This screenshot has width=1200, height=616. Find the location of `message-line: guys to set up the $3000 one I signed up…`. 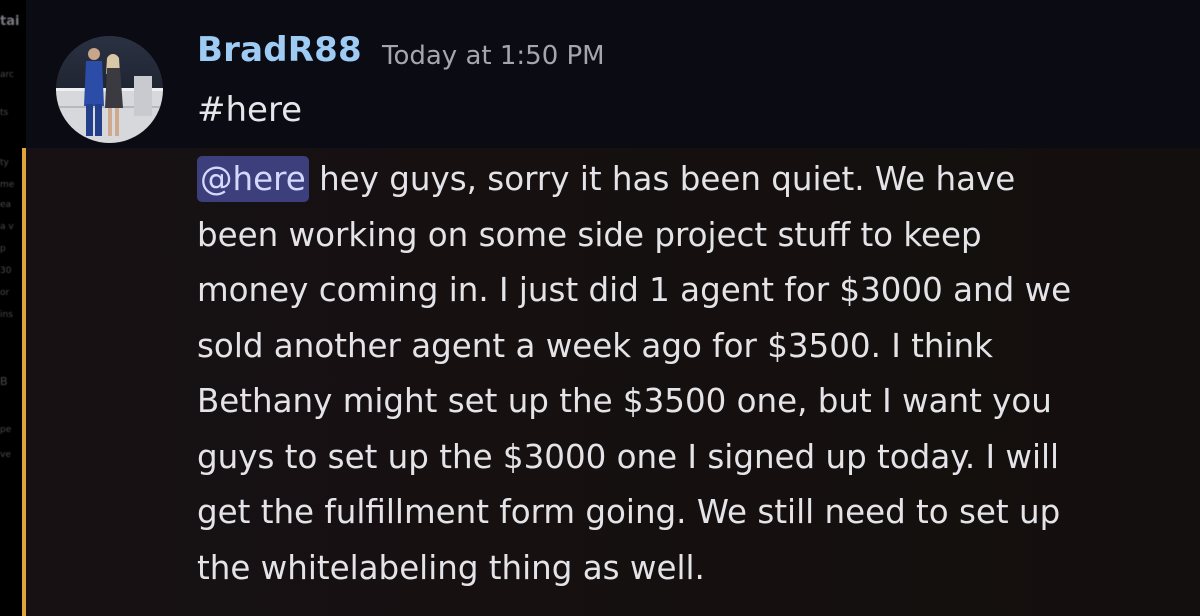

message-line: guys to set up the $3000 one I signed up… is located at coordinates (628, 456).